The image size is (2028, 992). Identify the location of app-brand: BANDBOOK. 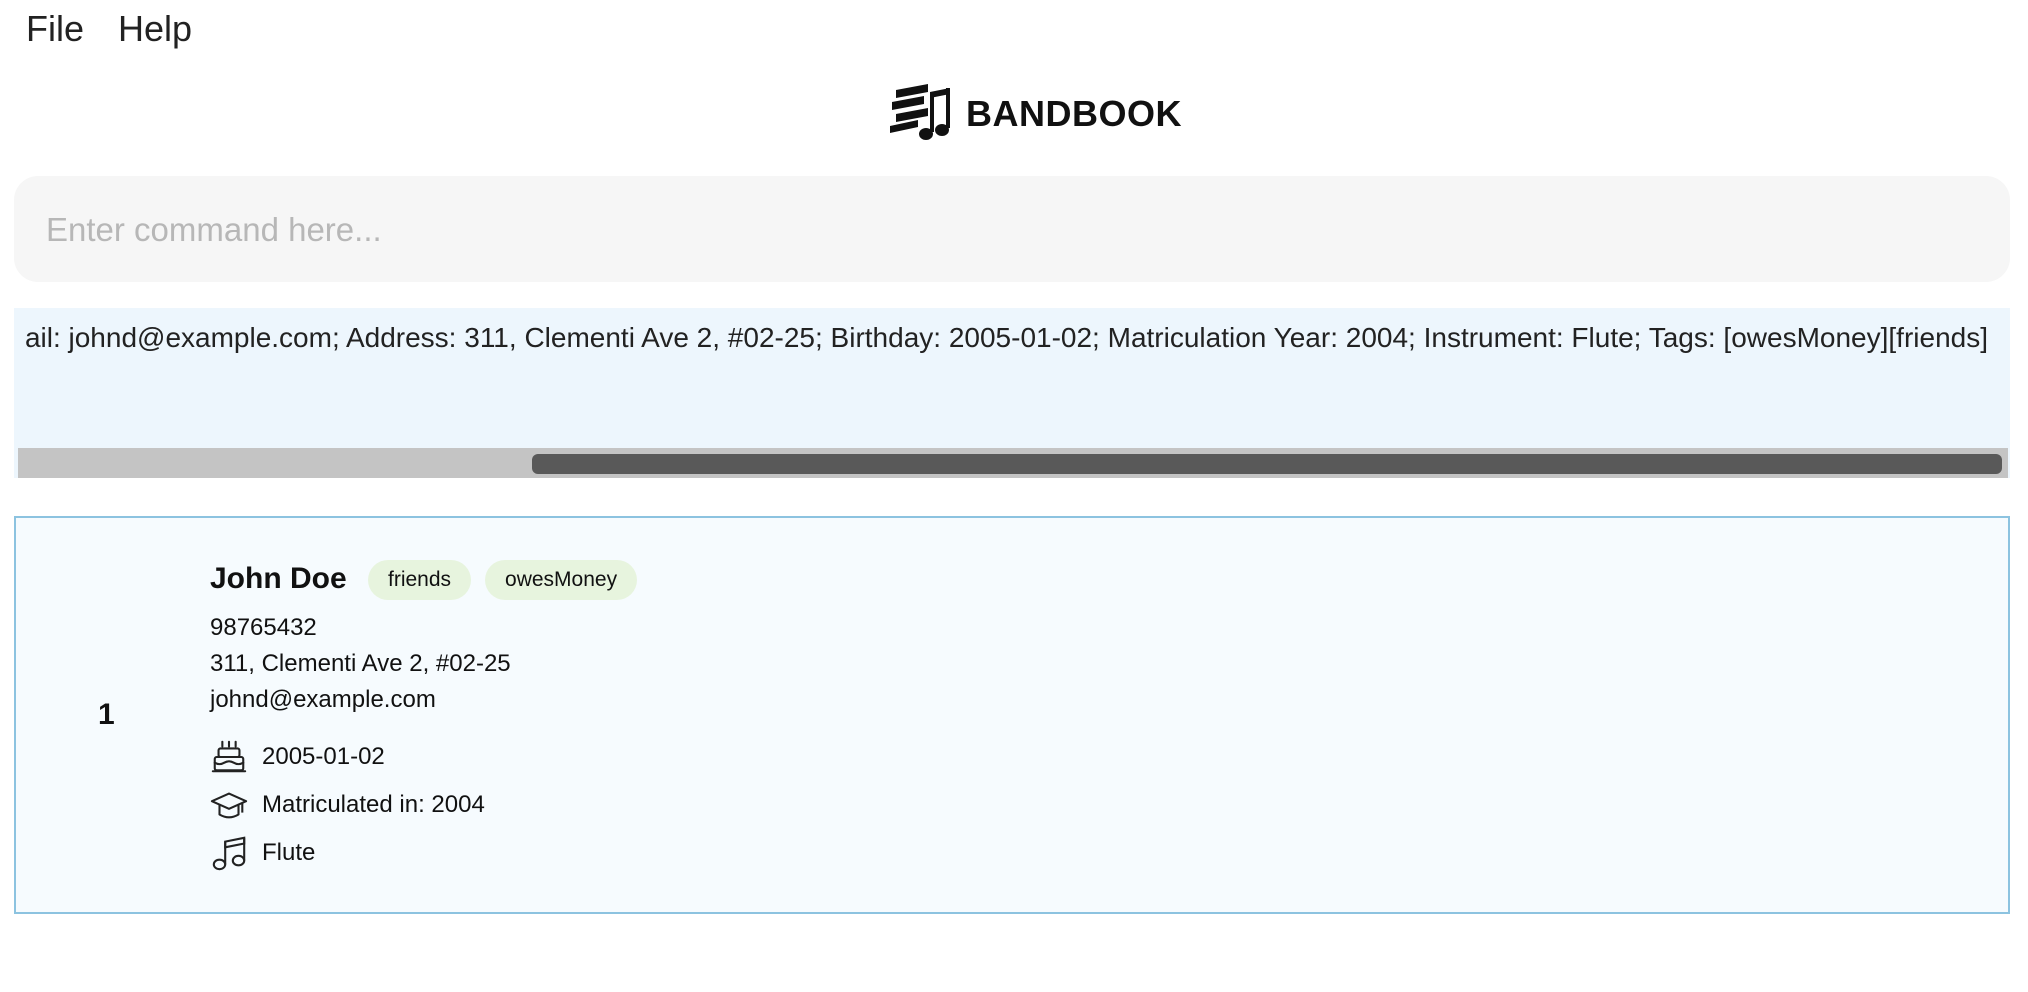
(1035, 114).